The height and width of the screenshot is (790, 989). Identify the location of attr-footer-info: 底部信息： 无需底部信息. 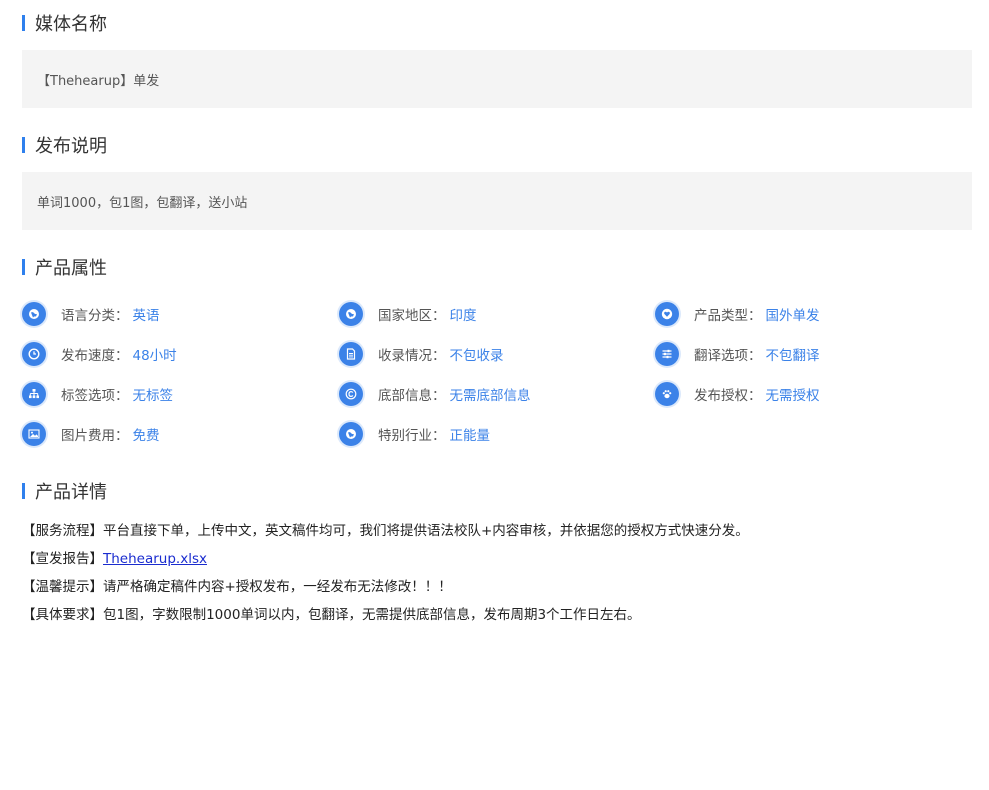
(435, 394).